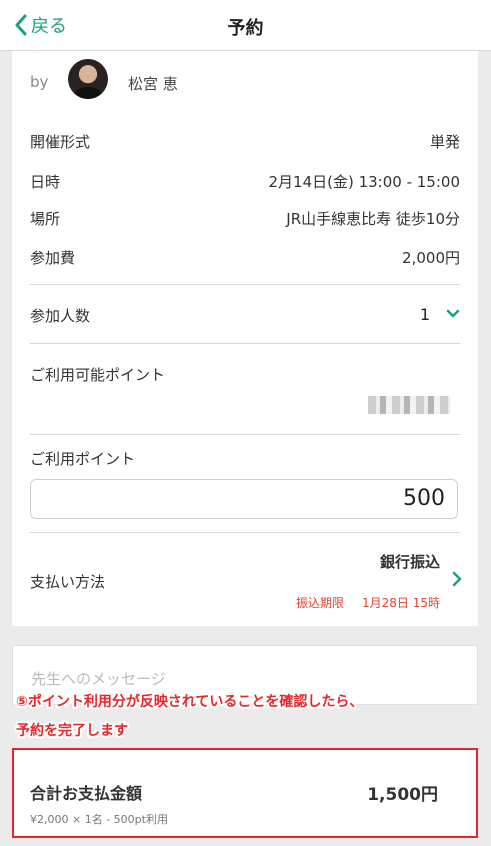 The height and width of the screenshot is (846, 491). What do you see at coordinates (83, 459) in the screenshot?
I see `use-points-label: ご利用ポイント` at bounding box center [83, 459].